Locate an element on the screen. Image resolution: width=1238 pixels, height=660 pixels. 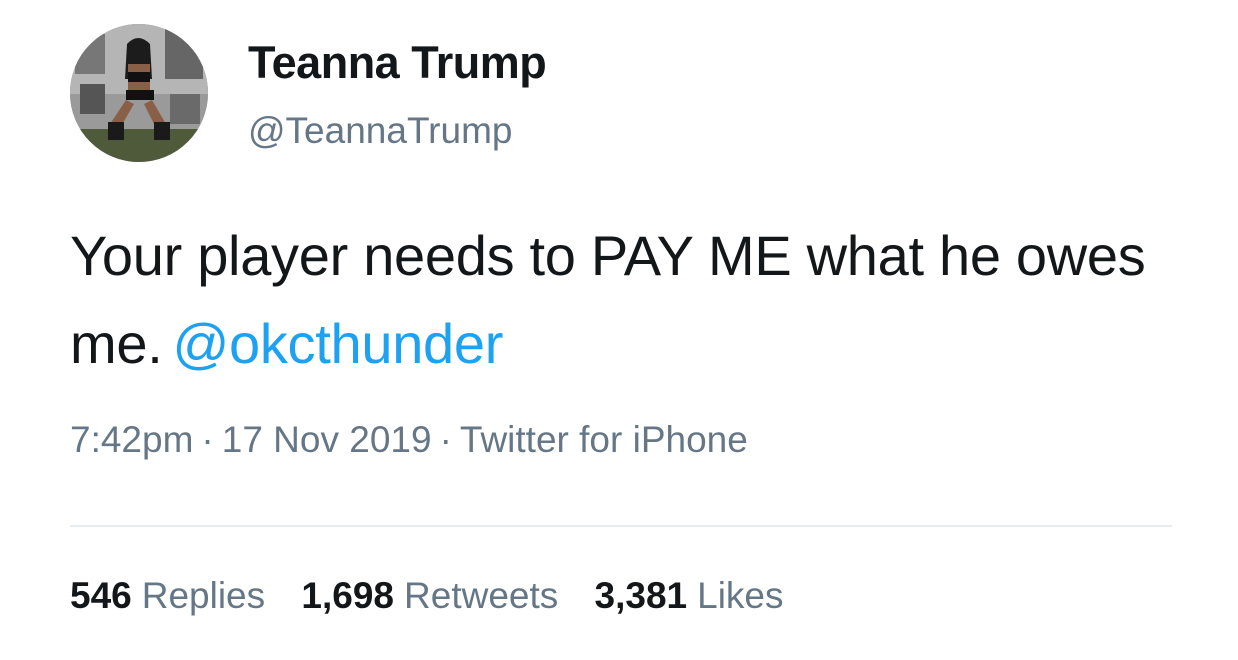
stat-count: 1,698 is located at coordinates (348, 595).